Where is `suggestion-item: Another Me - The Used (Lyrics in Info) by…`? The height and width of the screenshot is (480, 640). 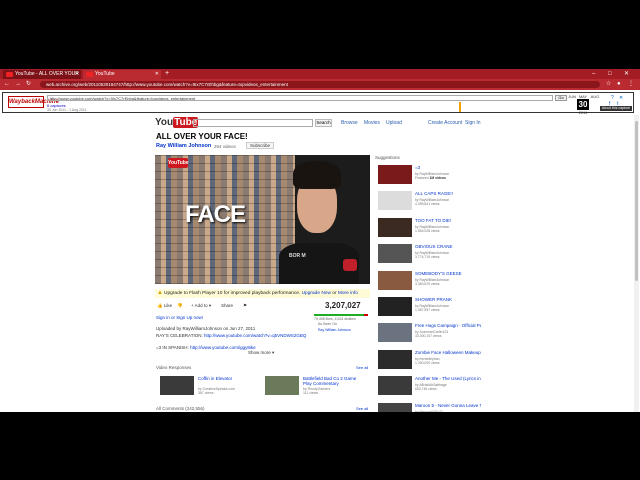 suggestion-item: Another Me - The Used (Lyrics in Info) by… is located at coordinates (429, 387).